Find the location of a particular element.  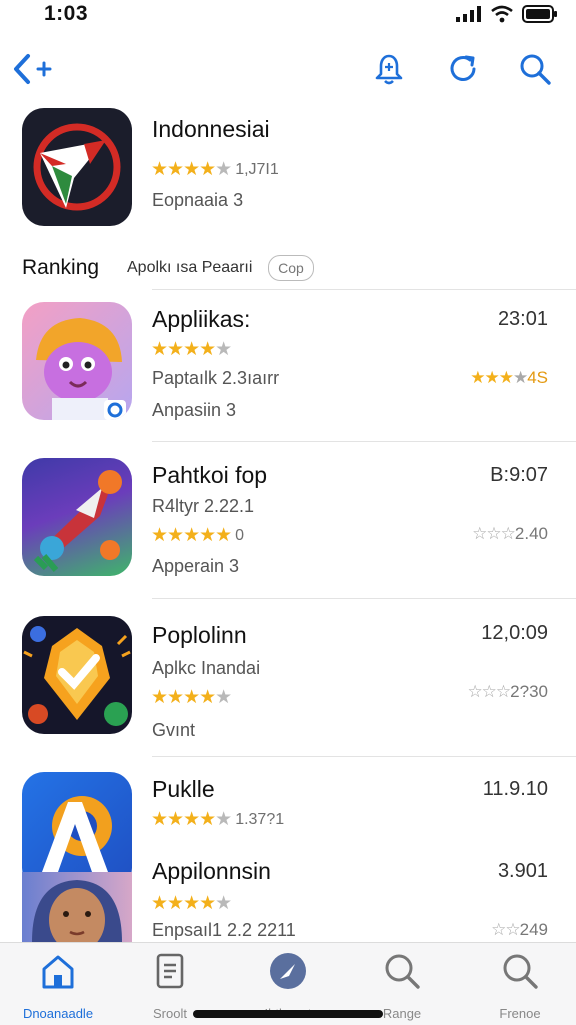

back-button is located at coordinates (33, 69).